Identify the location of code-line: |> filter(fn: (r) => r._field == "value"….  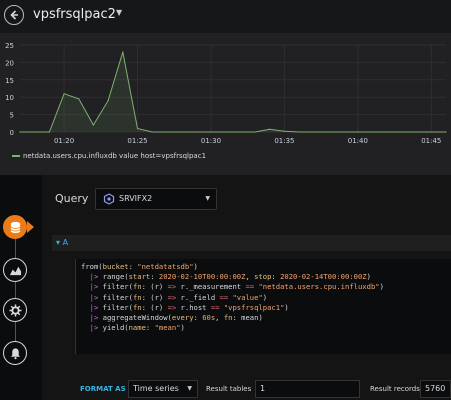
(266, 298).